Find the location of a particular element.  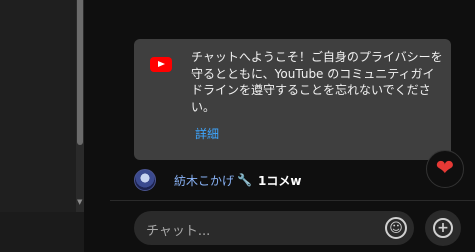

scrollbar is located at coordinates (80, 106).